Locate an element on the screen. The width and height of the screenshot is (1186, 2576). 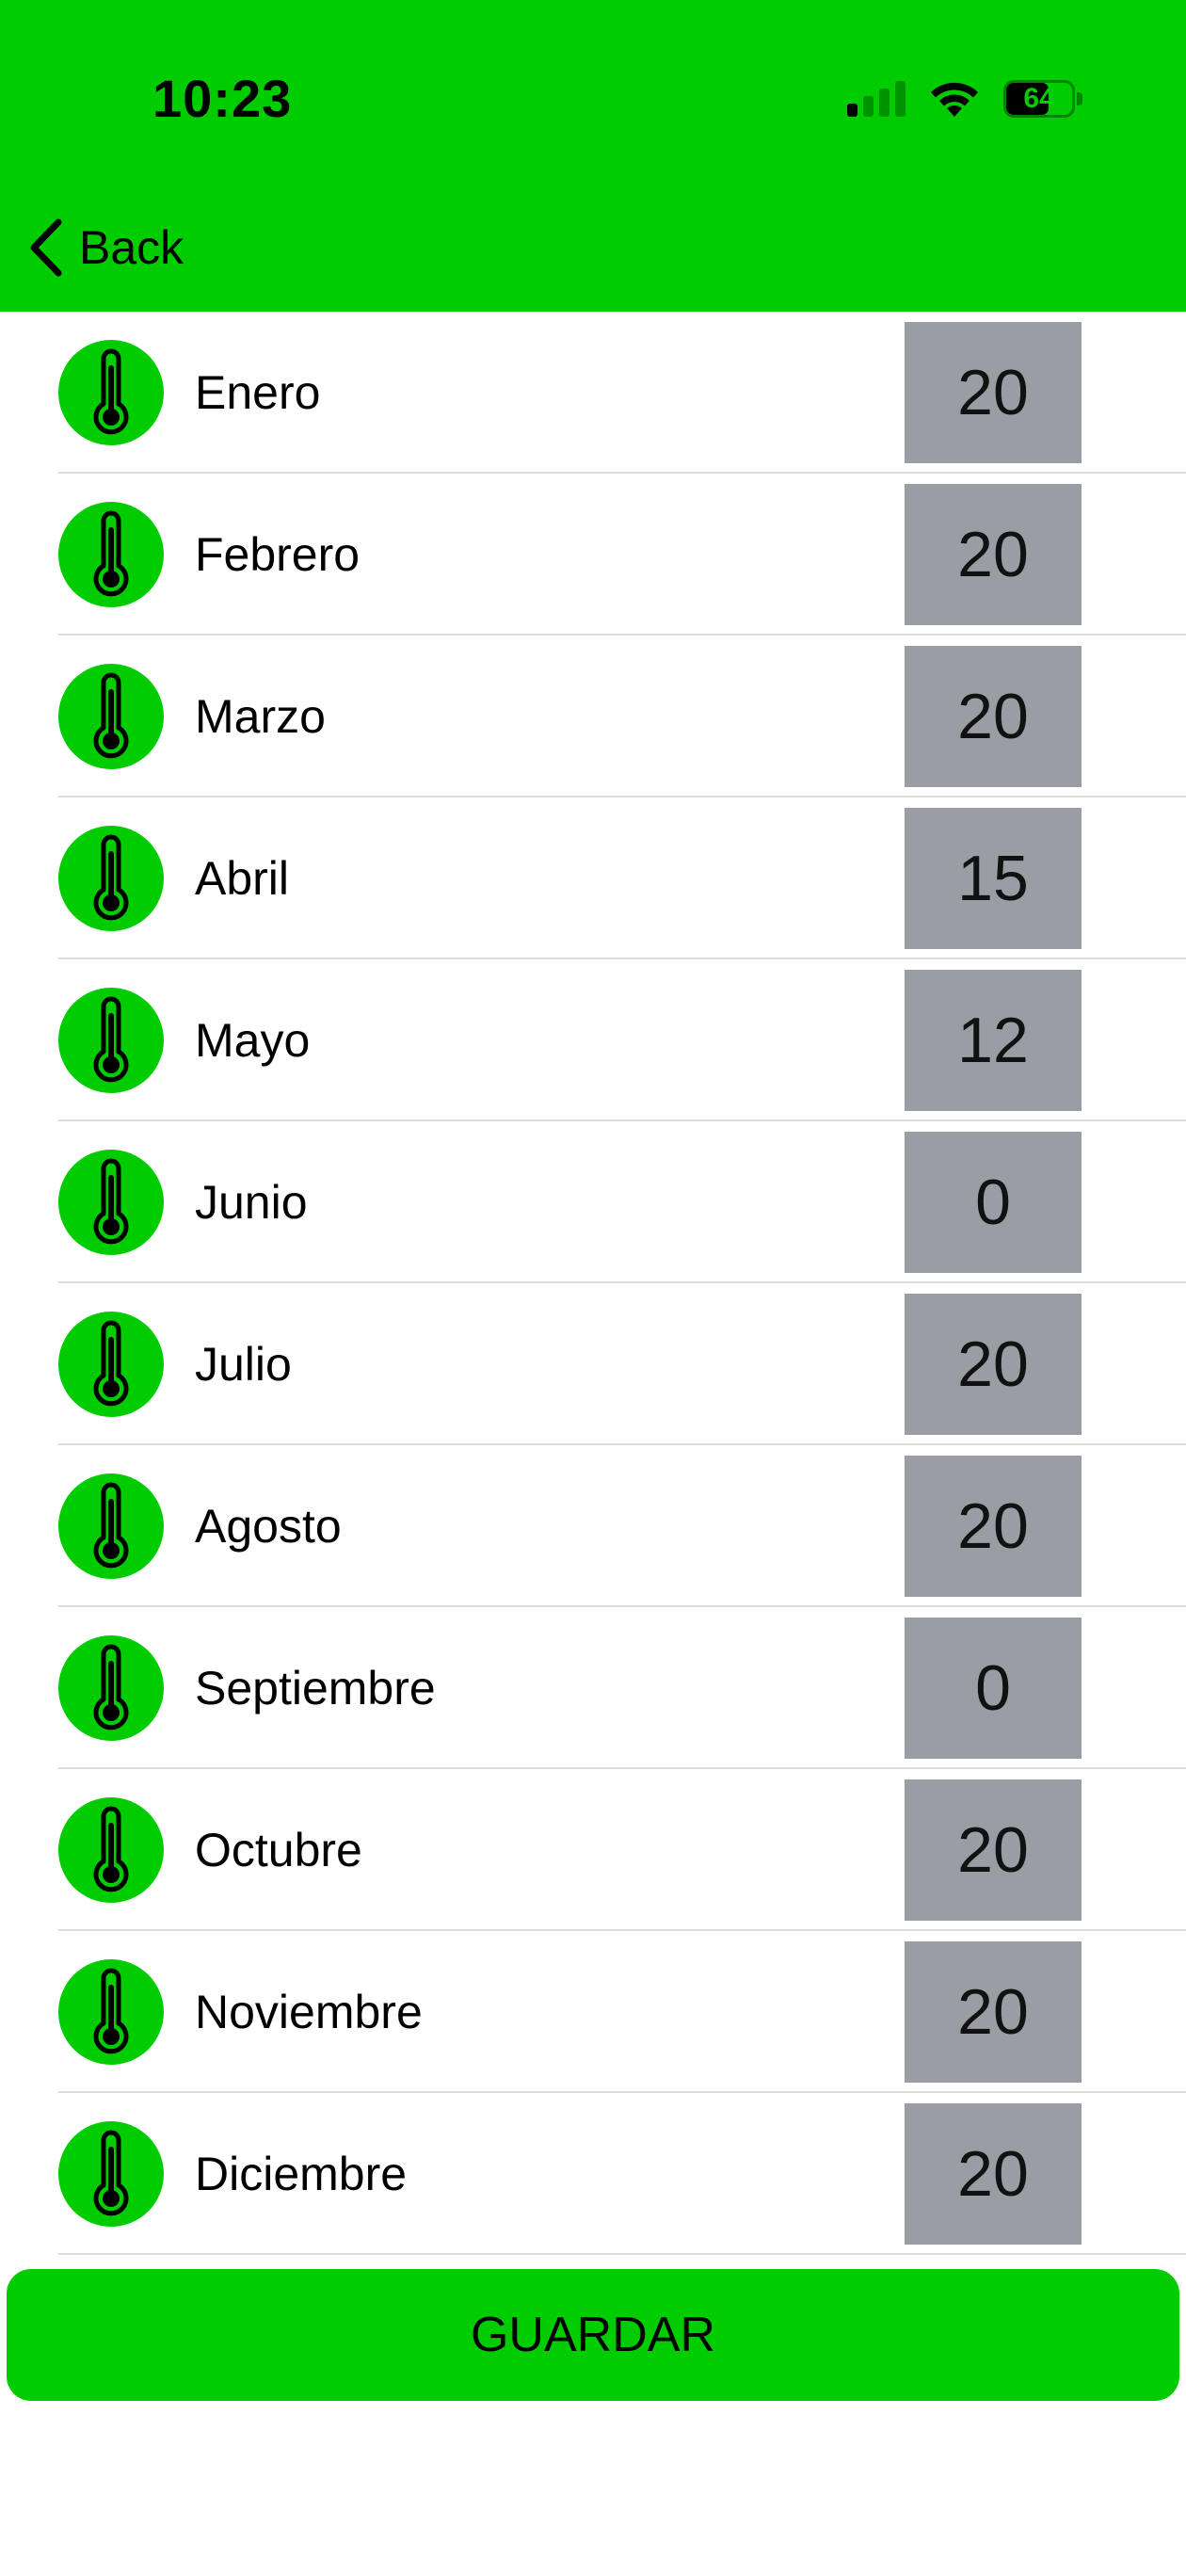
month-value-input-agosto is located at coordinates (993, 1526).